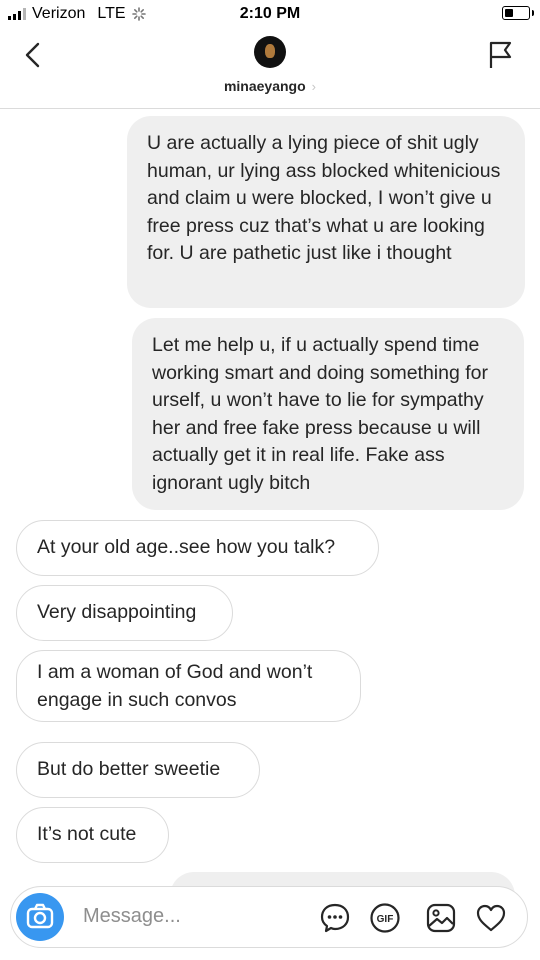 Image resolution: width=540 pixels, height=960 pixels. Describe the element at coordinates (92, 835) in the screenshot. I see `message-incoming: It’s not cute` at that location.